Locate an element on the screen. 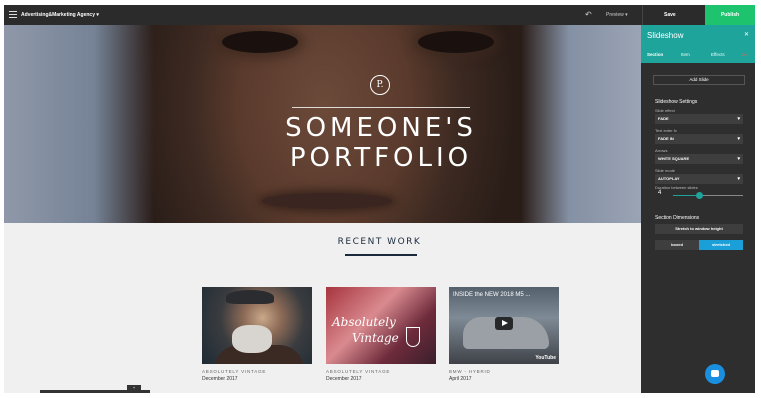  panel-tabs: Section Item Effects Del is located at coordinates (698, 55).